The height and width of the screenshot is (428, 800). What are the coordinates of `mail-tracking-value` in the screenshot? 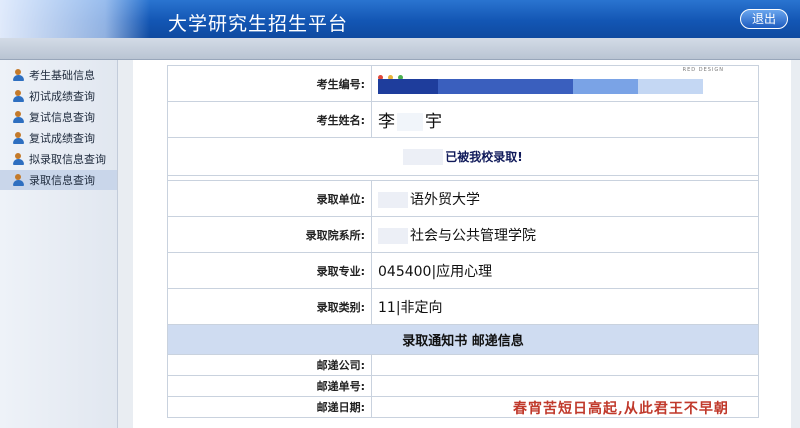 It's located at (565, 386).